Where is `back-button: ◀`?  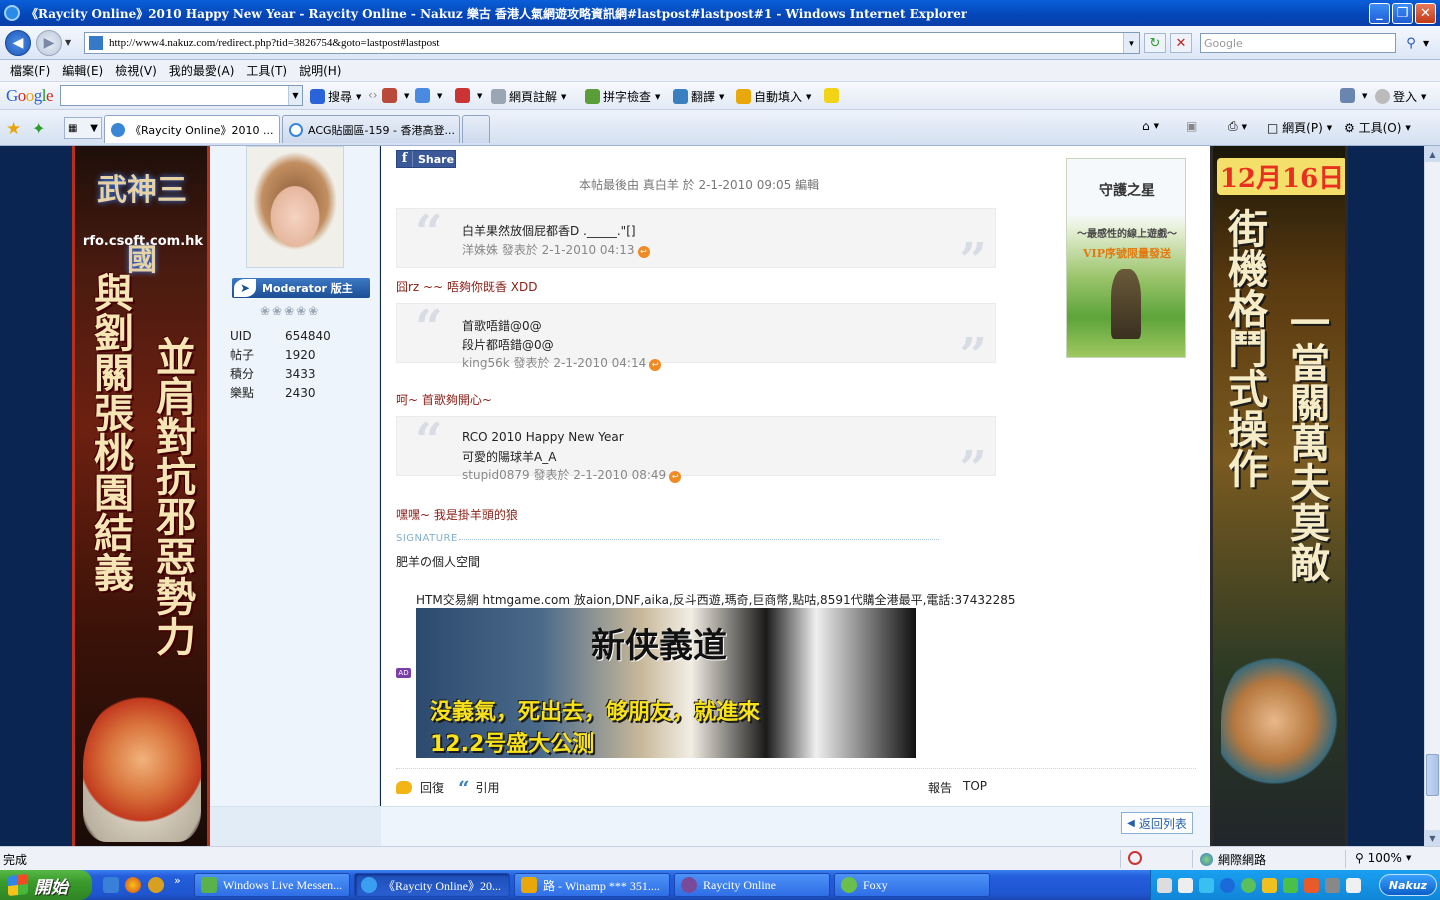 back-button: ◀ is located at coordinates (18, 42).